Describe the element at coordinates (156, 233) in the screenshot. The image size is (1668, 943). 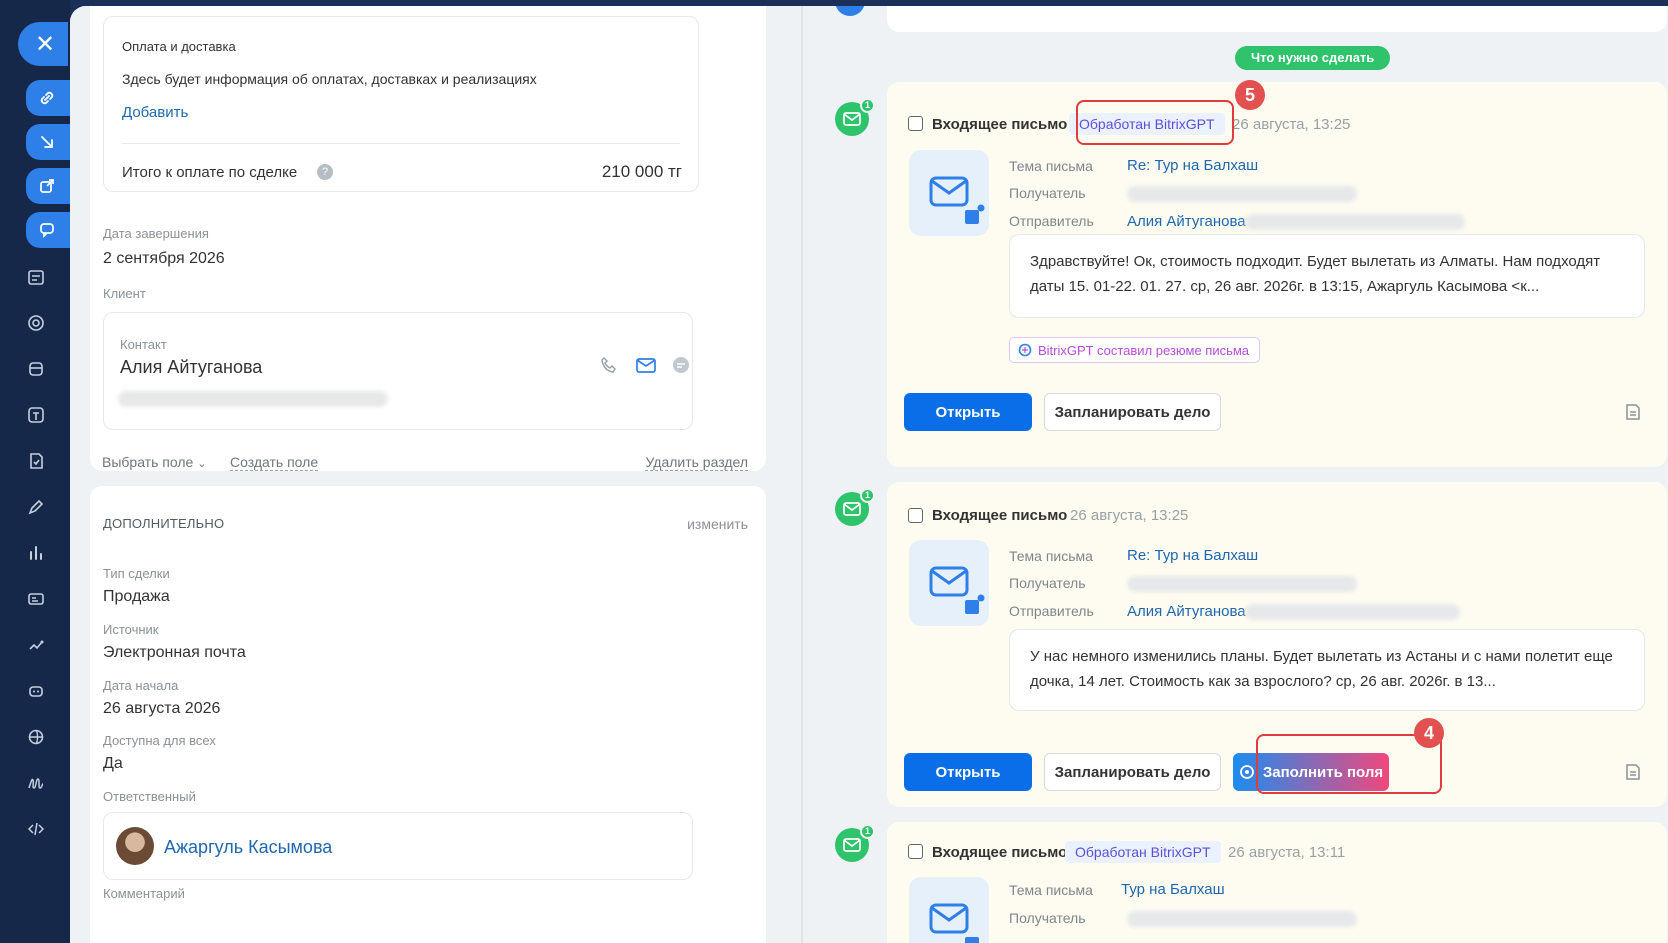
I see `end-date-label: Дата завершения` at that location.